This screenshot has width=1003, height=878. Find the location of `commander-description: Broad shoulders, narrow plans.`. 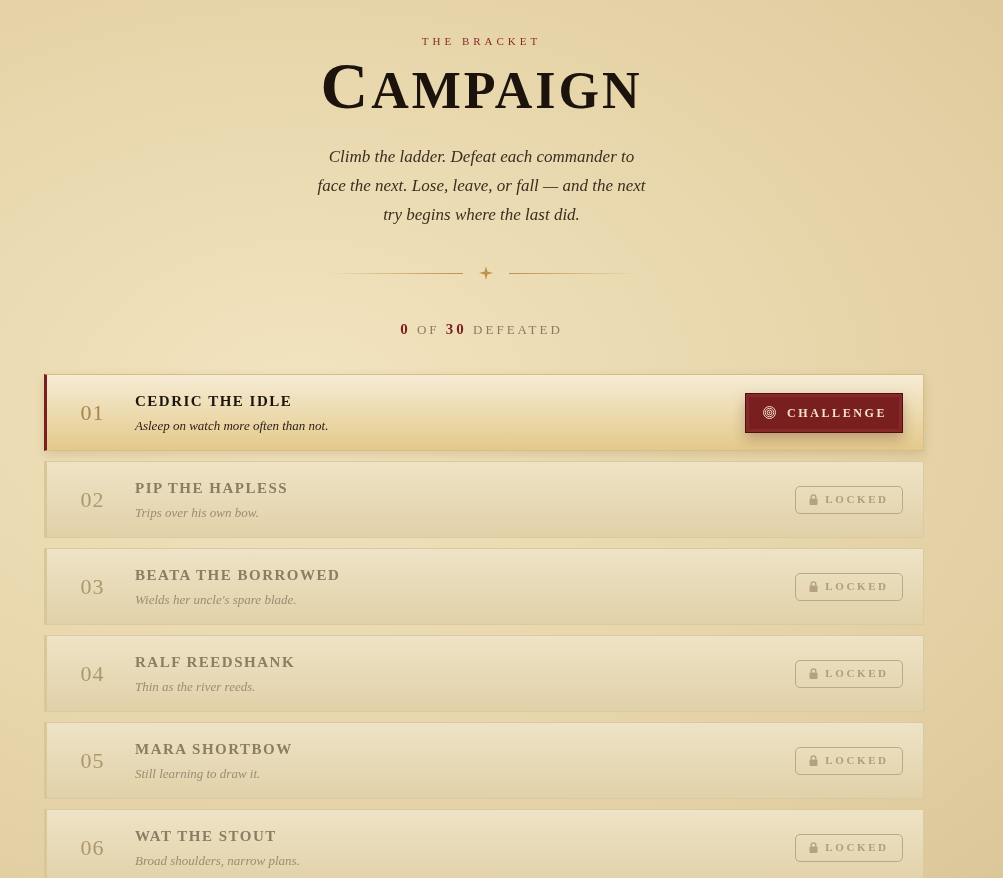

commander-description: Broad shoulders, narrow plans. is located at coordinates (218, 860).